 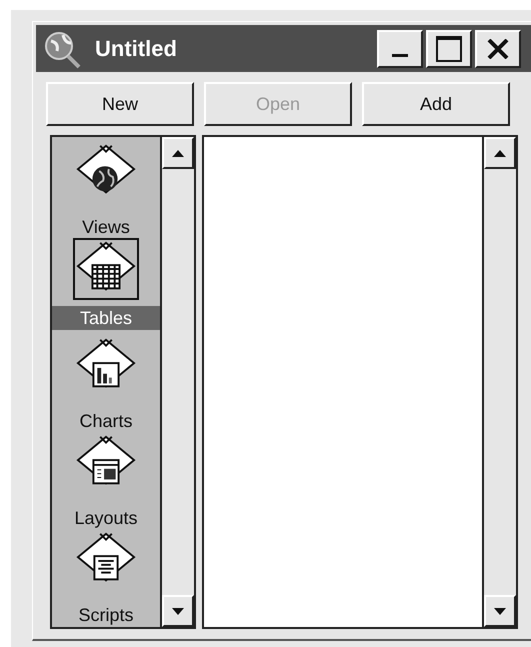 I want to click on maximize-button, so click(x=449, y=49).